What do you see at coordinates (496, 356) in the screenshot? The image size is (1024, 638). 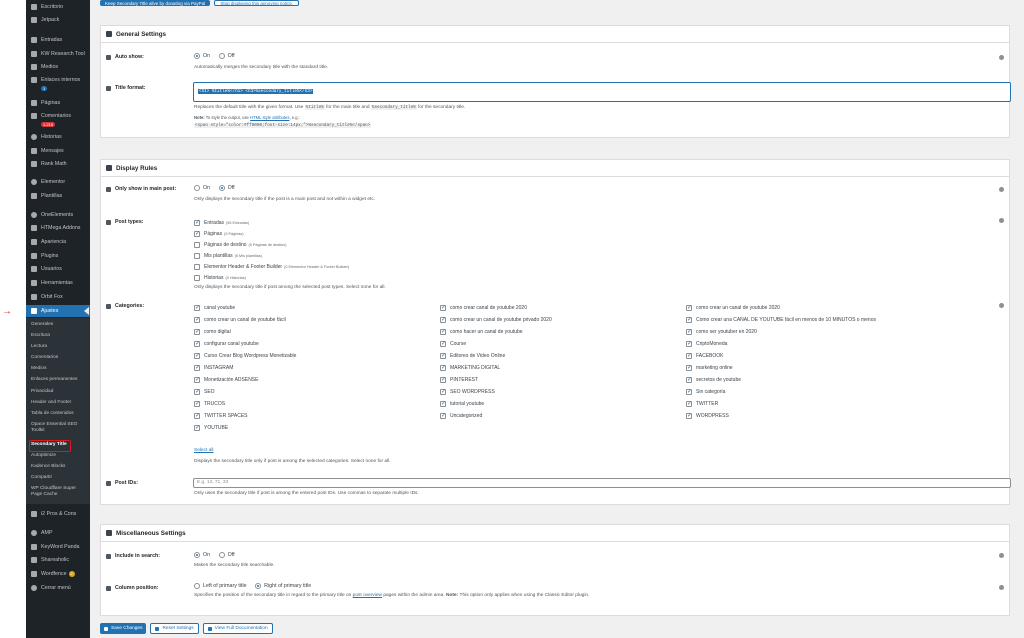 I see `category-checkbox: Editores de Video Online` at bounding box center [496, 356].